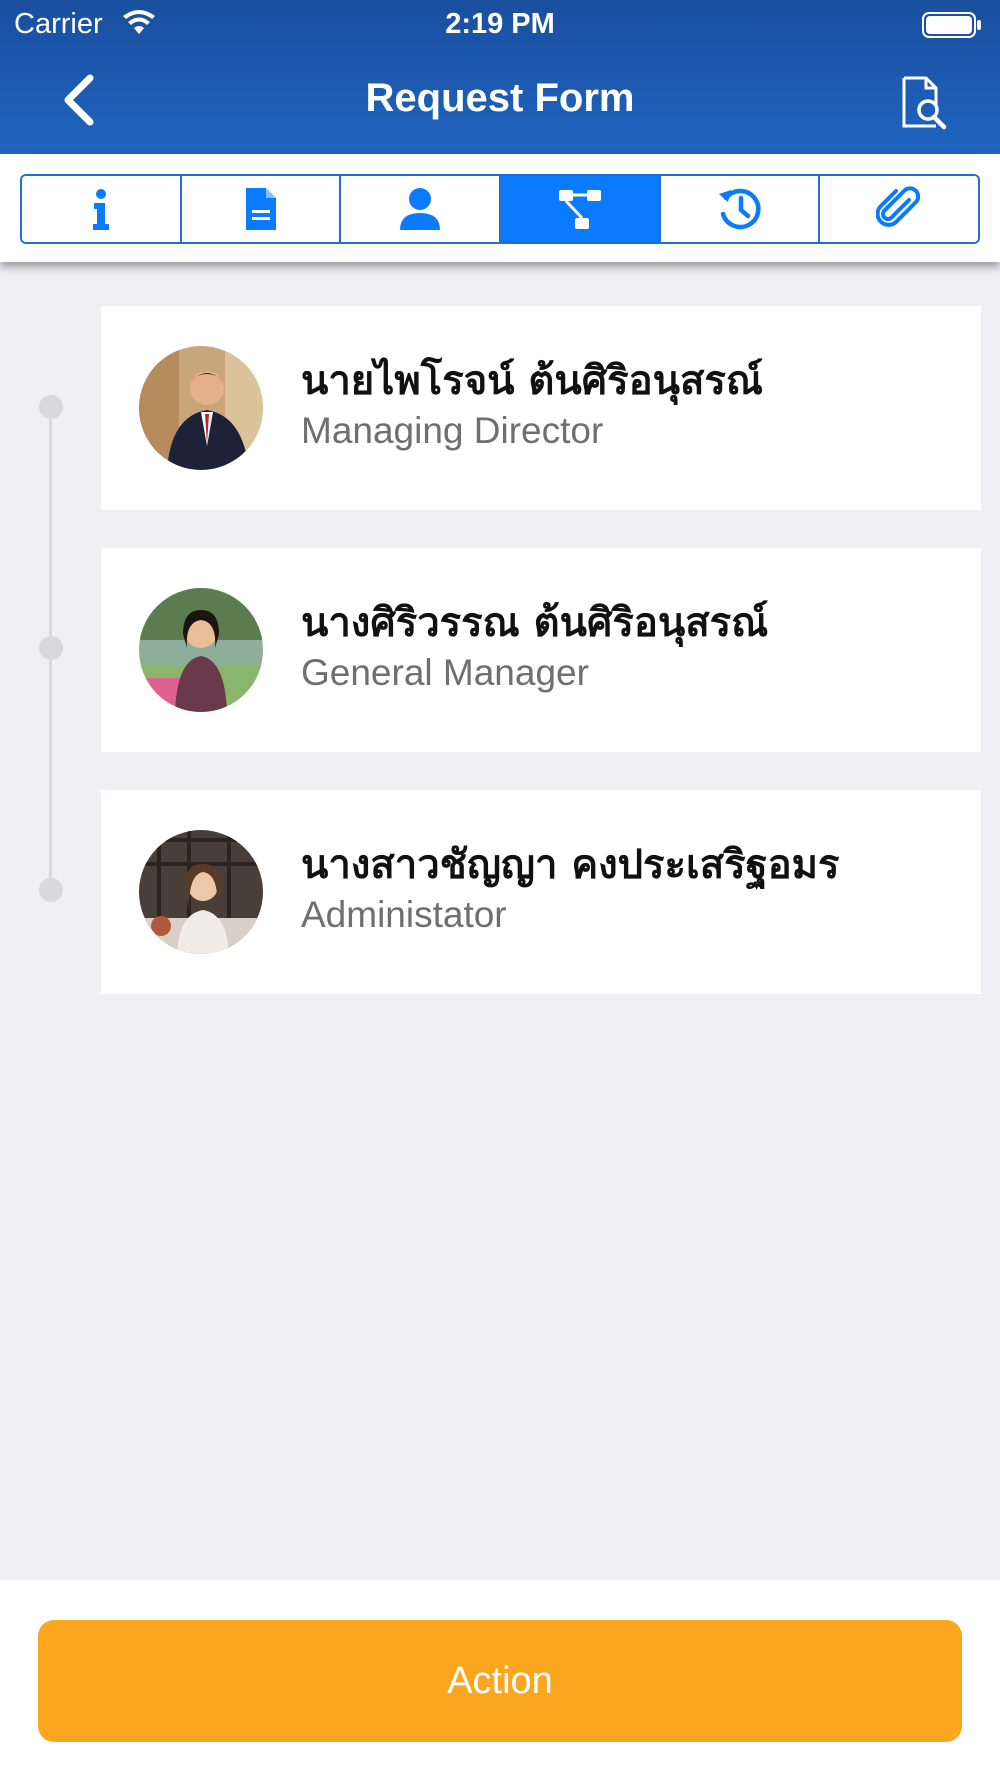 This screenshot has height=1778, width=1000. I want to click on approver-role: Managing Director, so click(452, 430).